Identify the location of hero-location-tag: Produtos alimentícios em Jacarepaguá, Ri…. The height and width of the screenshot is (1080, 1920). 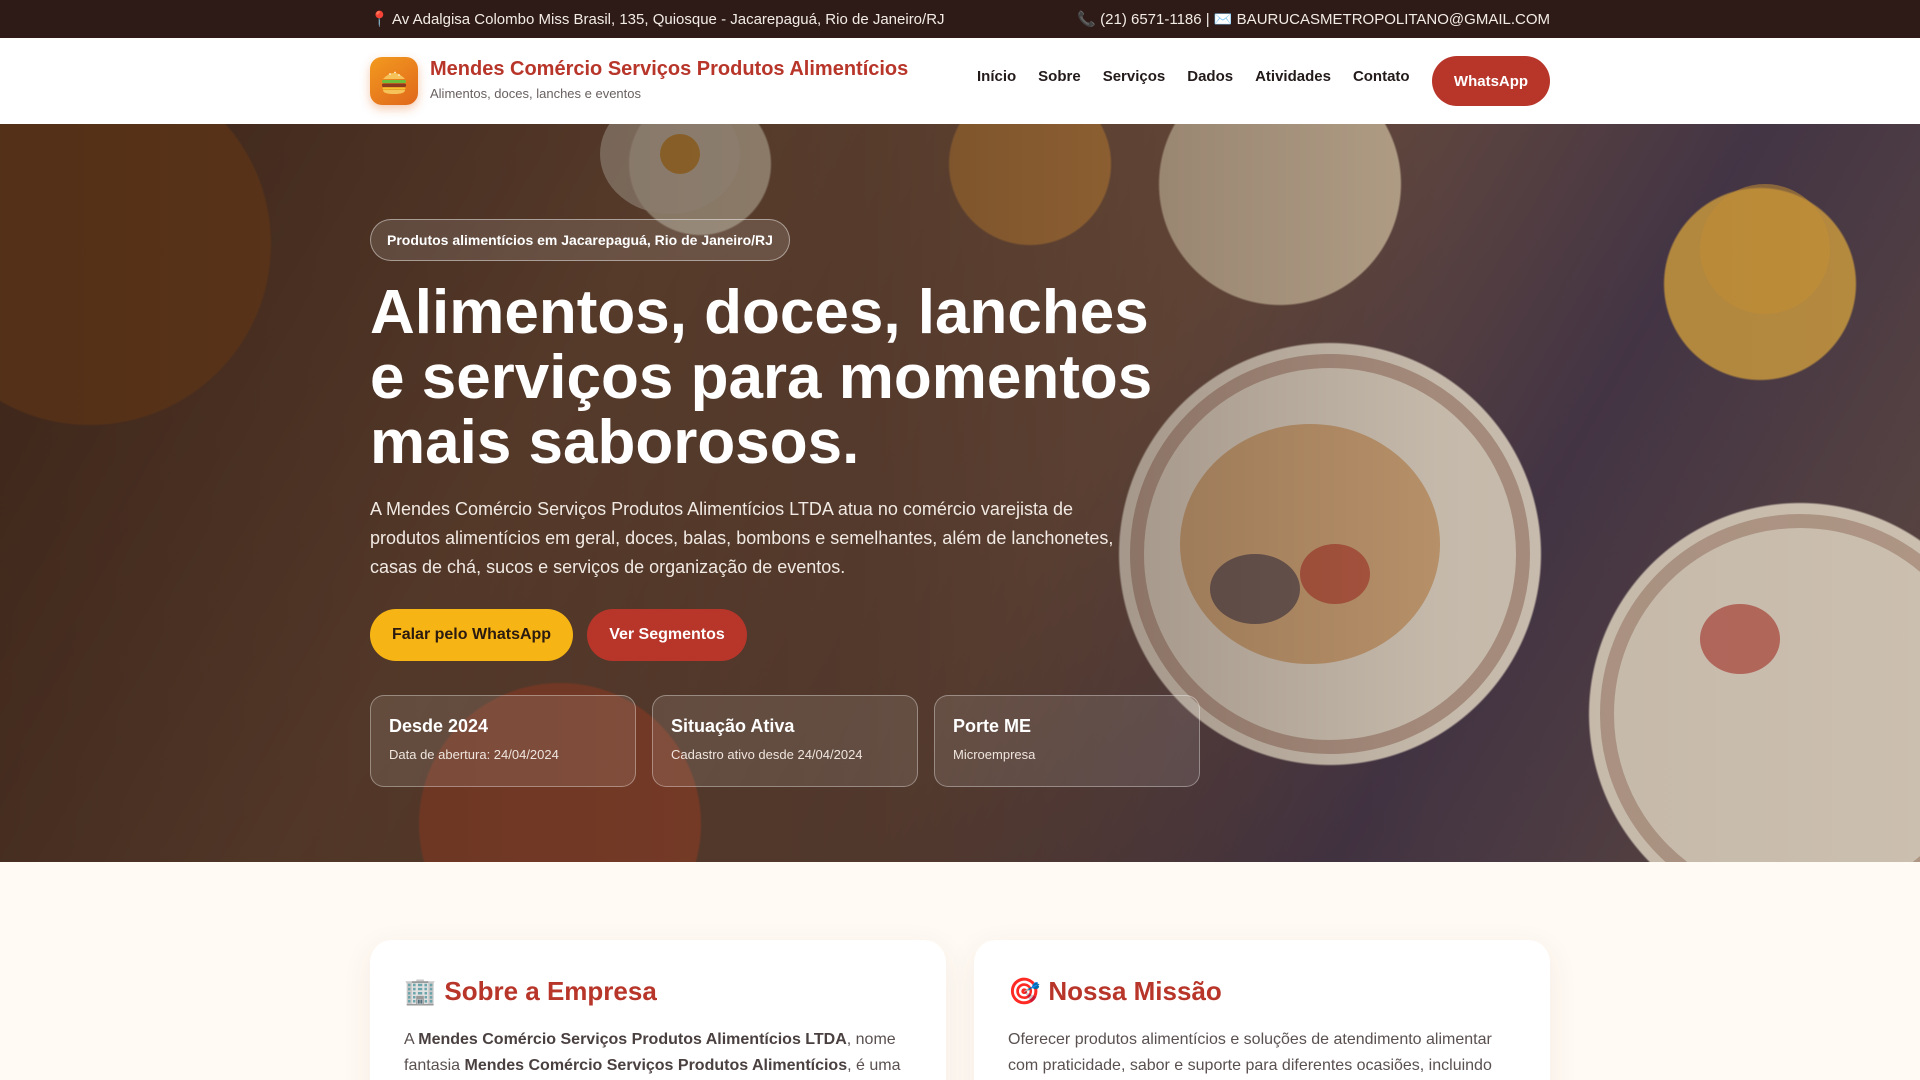
(580, 240).